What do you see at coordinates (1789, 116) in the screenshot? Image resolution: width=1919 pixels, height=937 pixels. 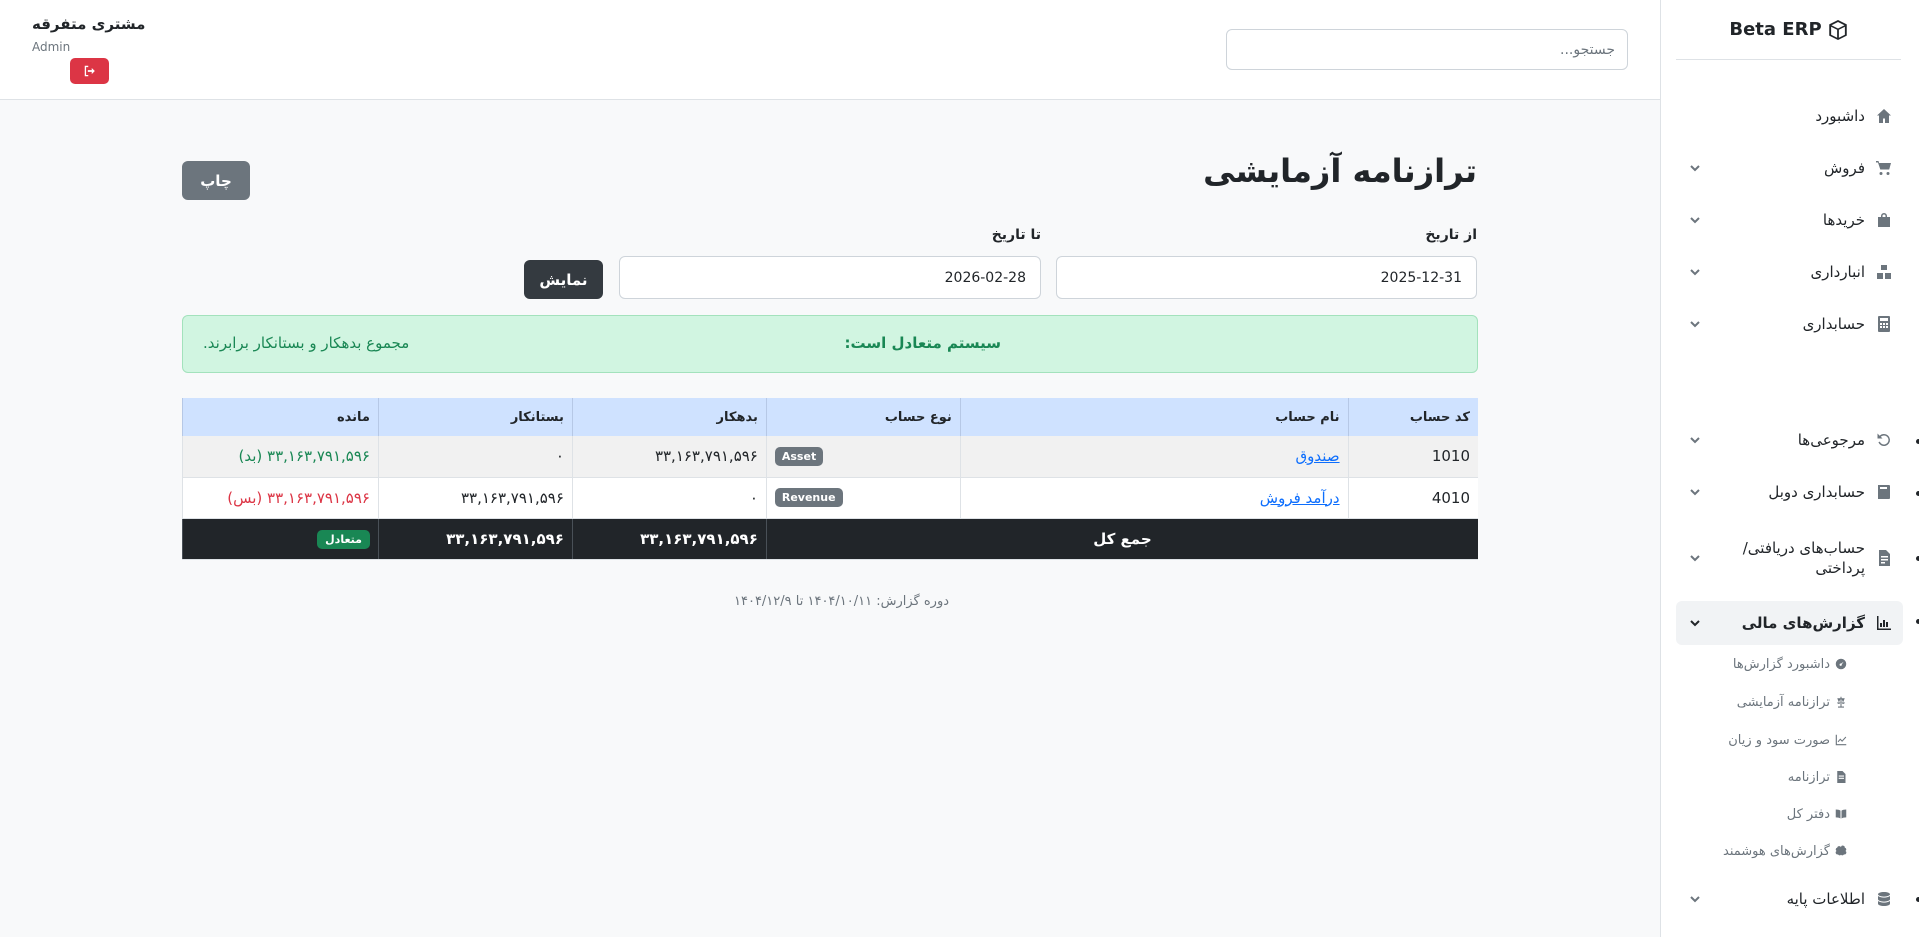 I see `sidebar-item-dashboard: داشبورد` at bounding box center [1789, 116].